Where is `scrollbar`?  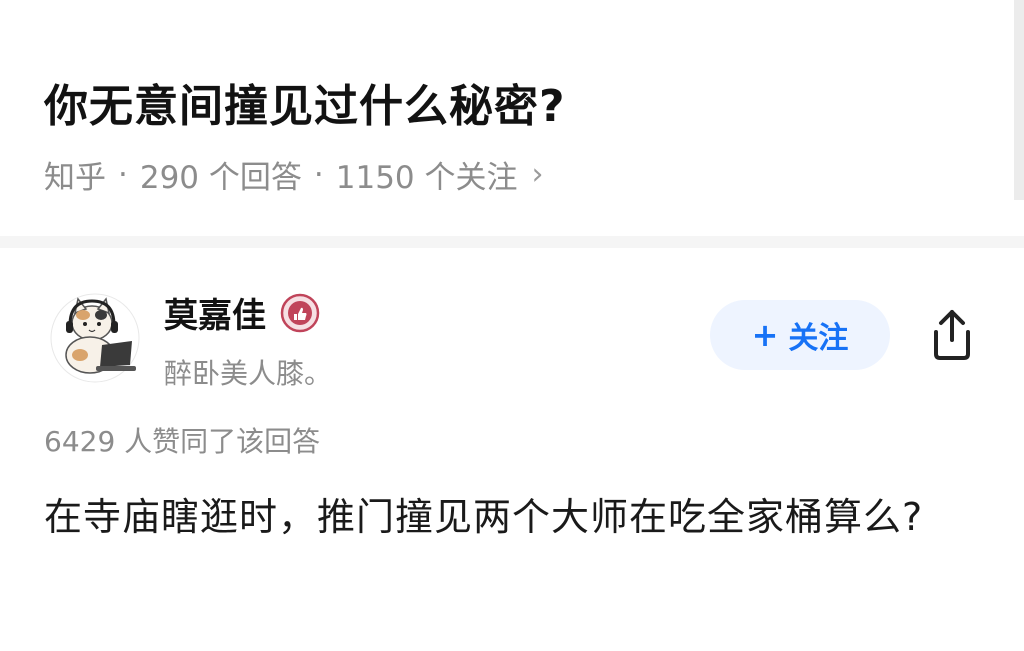 scrollbar is located at coordinates (1019, 100).